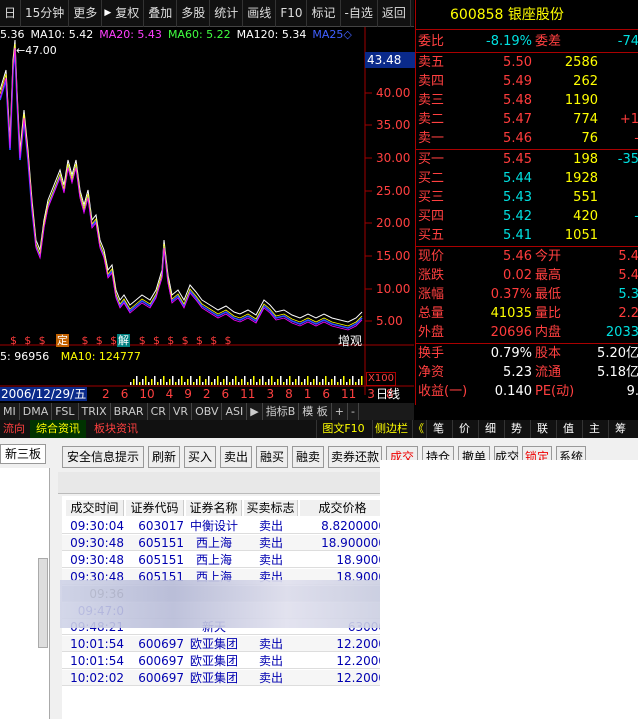 This screenshot has height=719, width=638. Describe the element at coordinates (86, 13) in the screenshot. I see `toolbar-item-2: 更多` at that location.